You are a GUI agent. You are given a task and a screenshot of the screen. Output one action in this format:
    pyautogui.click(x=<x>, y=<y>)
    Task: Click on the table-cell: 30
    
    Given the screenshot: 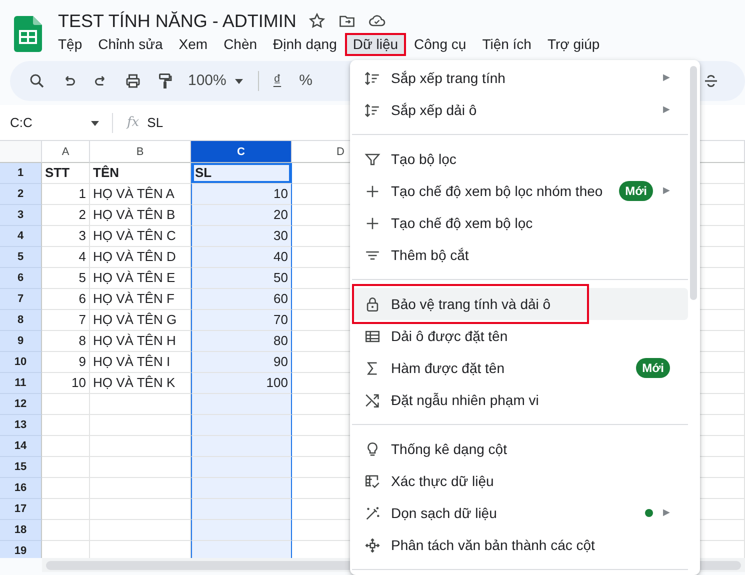 What is the action you would take?
    pyautogui.click(x=241, y=236)
    